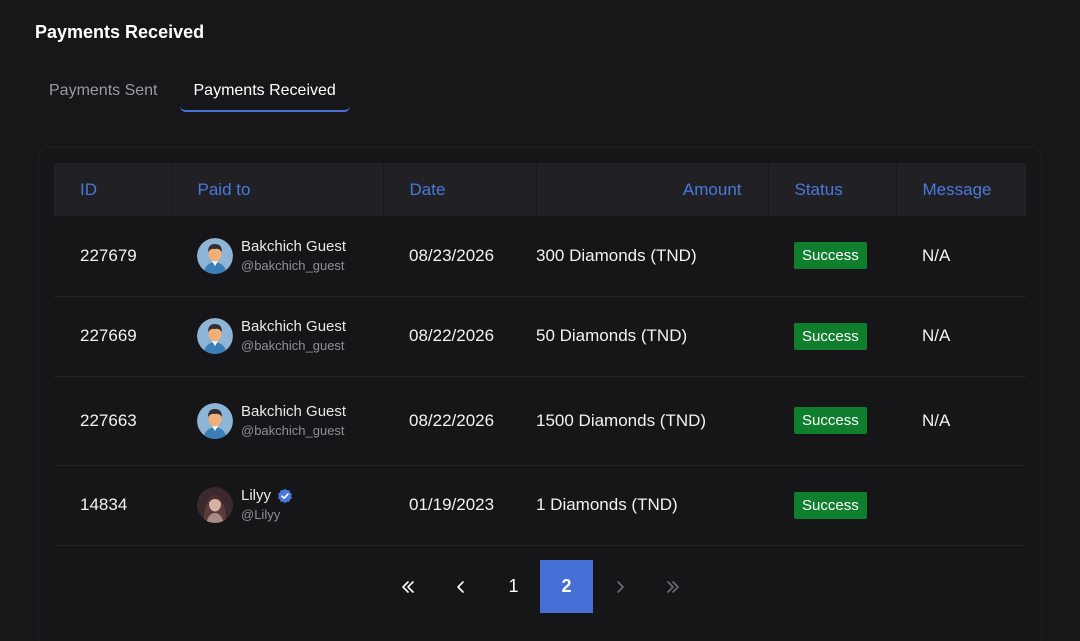 This screenshot has height=641, width=1080. What do you see at coordinates (108, 335) in the screenshot?
I see `payment-id: 227669` at bounding box center [108, 335].